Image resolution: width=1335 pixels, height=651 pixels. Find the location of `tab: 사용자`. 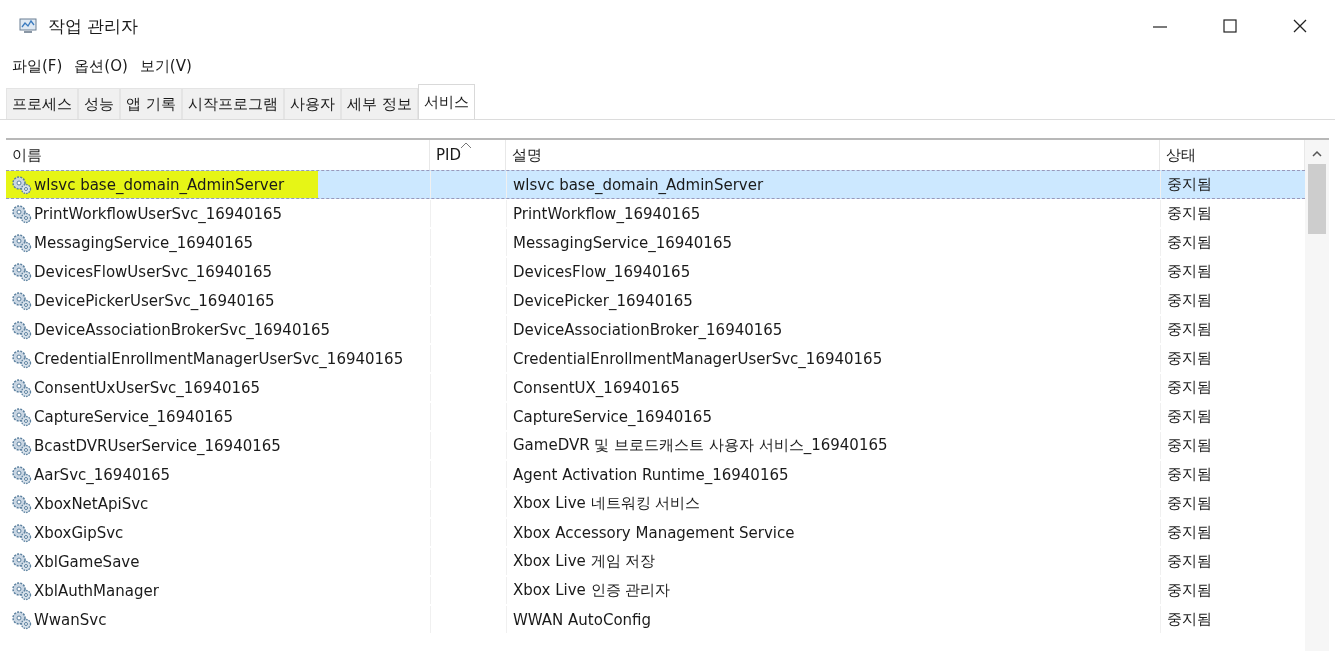

tab: 사용자 is located at coordinates (312, 103).